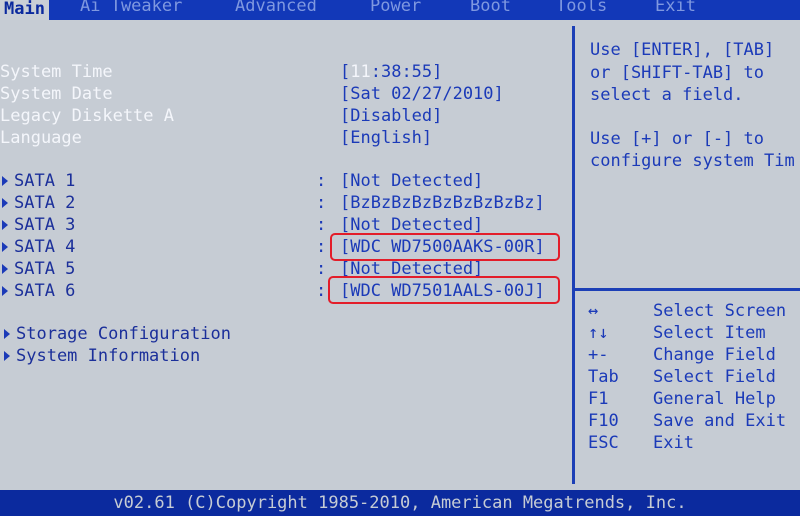  What do you see at coordinates (603, 377) in the screenshot?
I see `key-tab: Tab` at bounding box center [603, 377].